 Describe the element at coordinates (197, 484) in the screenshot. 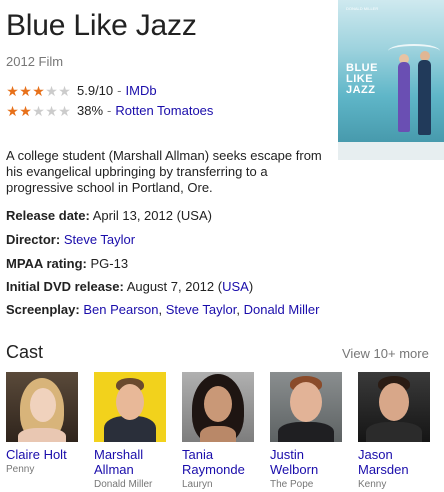

I see `cast-role: Lauryn` at that location.